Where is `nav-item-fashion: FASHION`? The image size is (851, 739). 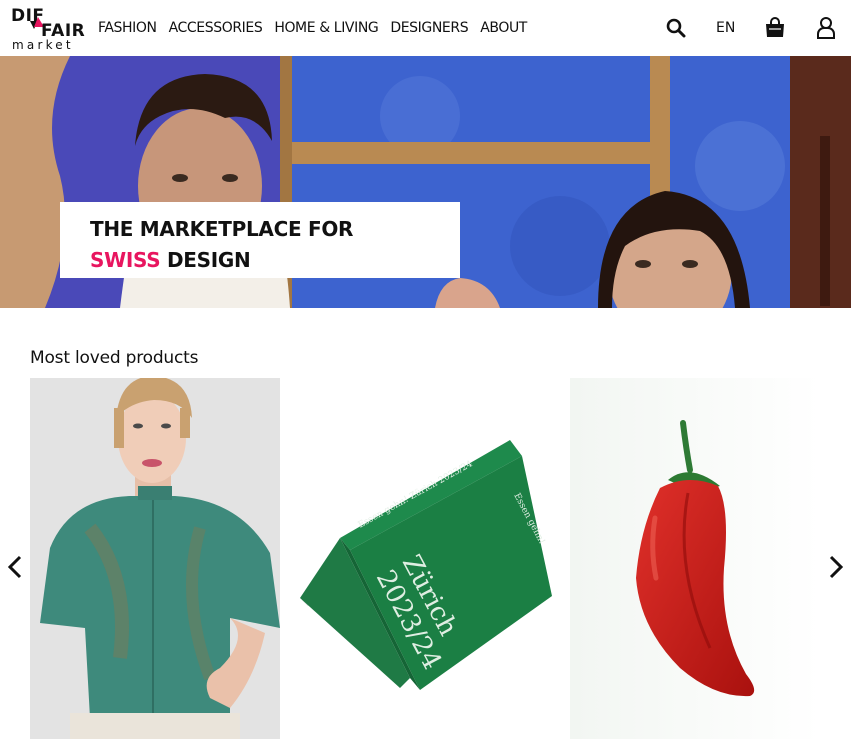 nav-item-fashion: FASHION is located at coordinates (127, 28).